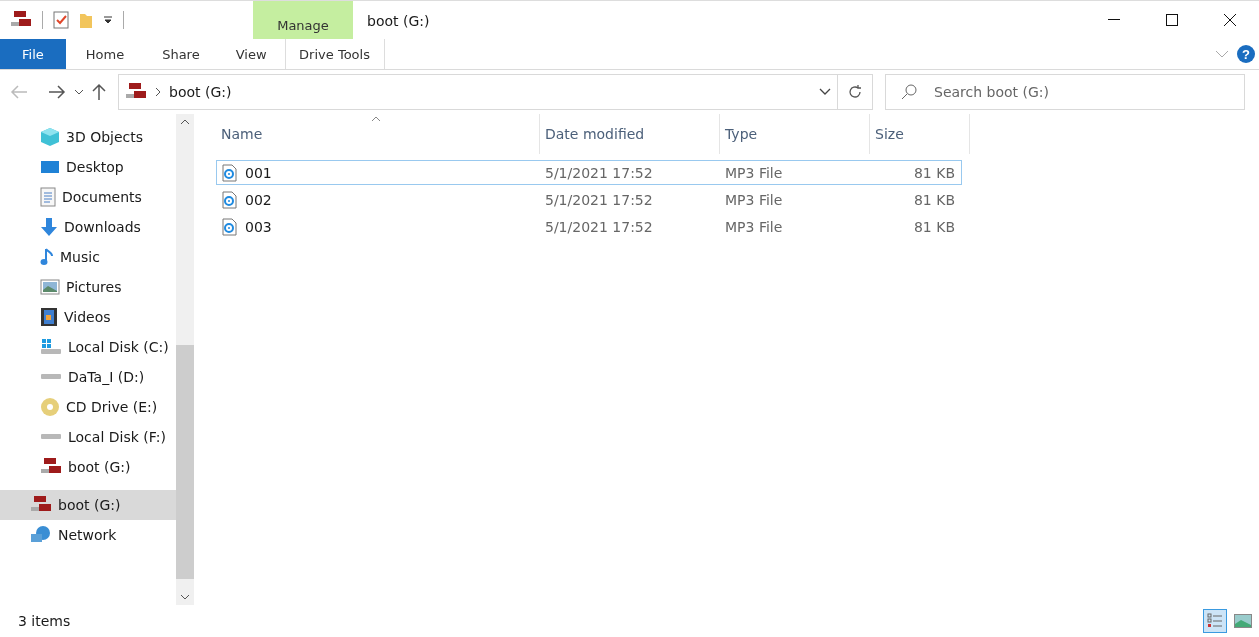 The height and width of the screenshot is (637, 1259). I want to click on search-icon, so click(909, 92).